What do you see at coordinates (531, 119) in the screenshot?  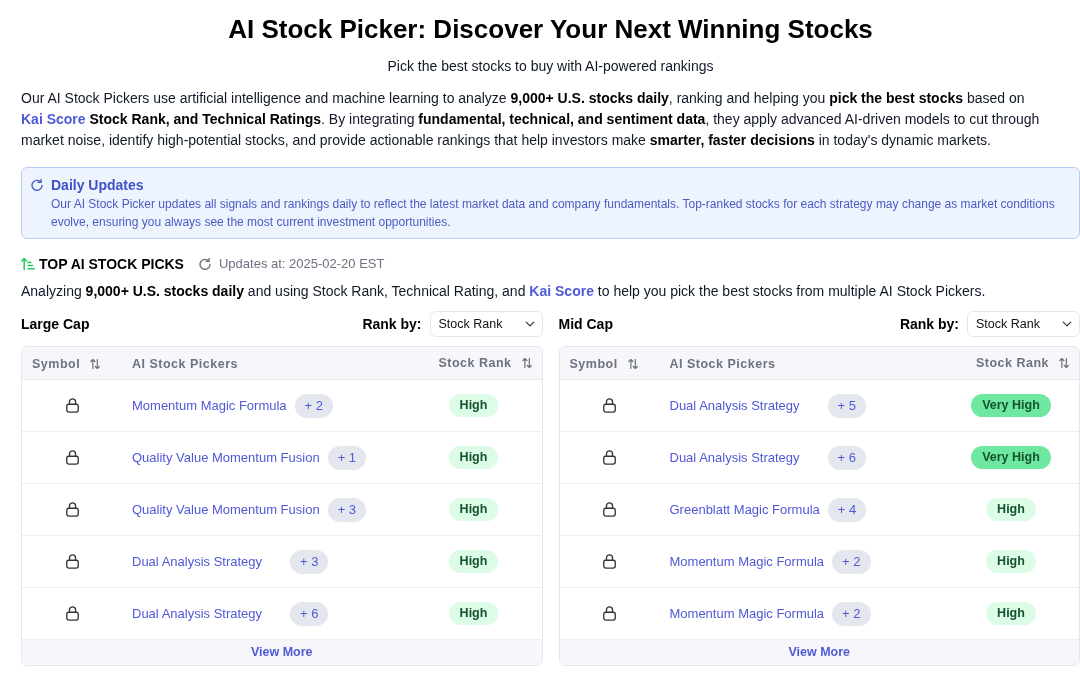 I see `intro-paragraph: Our AI Stock Pickers use artificial intelligence and machine learning to analyze 9,000+ U.S. stocks daily, ranking and helping you pick the best stocks based on Kai Score Stock Rank, and Technical Ratings. By integrating fundamental, technical, and sentiment data, they apply advanced AI-driven models to cut through market noise, identify high-potential stocks, and provide actionable rankings that help investors make smarter, faster decisions in today's dynamic markets.` at bounding box center [531, 119].